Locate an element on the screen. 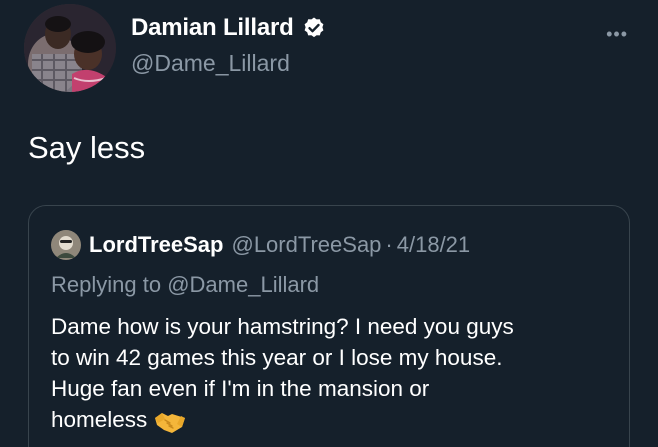  author-name-row: Damian Lillard is located at coordinates (228, 28).